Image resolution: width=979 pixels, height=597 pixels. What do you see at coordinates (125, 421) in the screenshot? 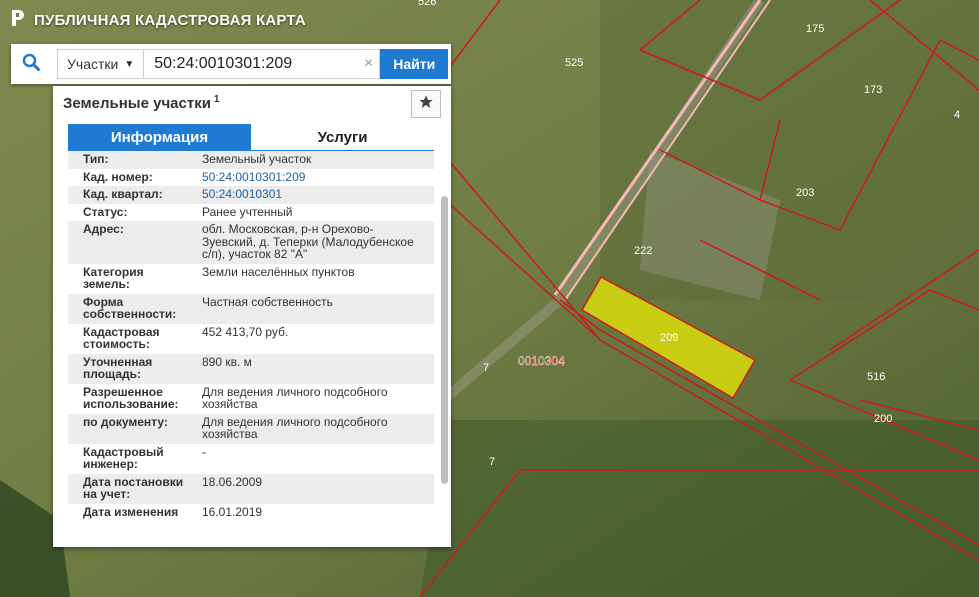
I see `attr-label: по документу:` at bounding box center [125, 421].